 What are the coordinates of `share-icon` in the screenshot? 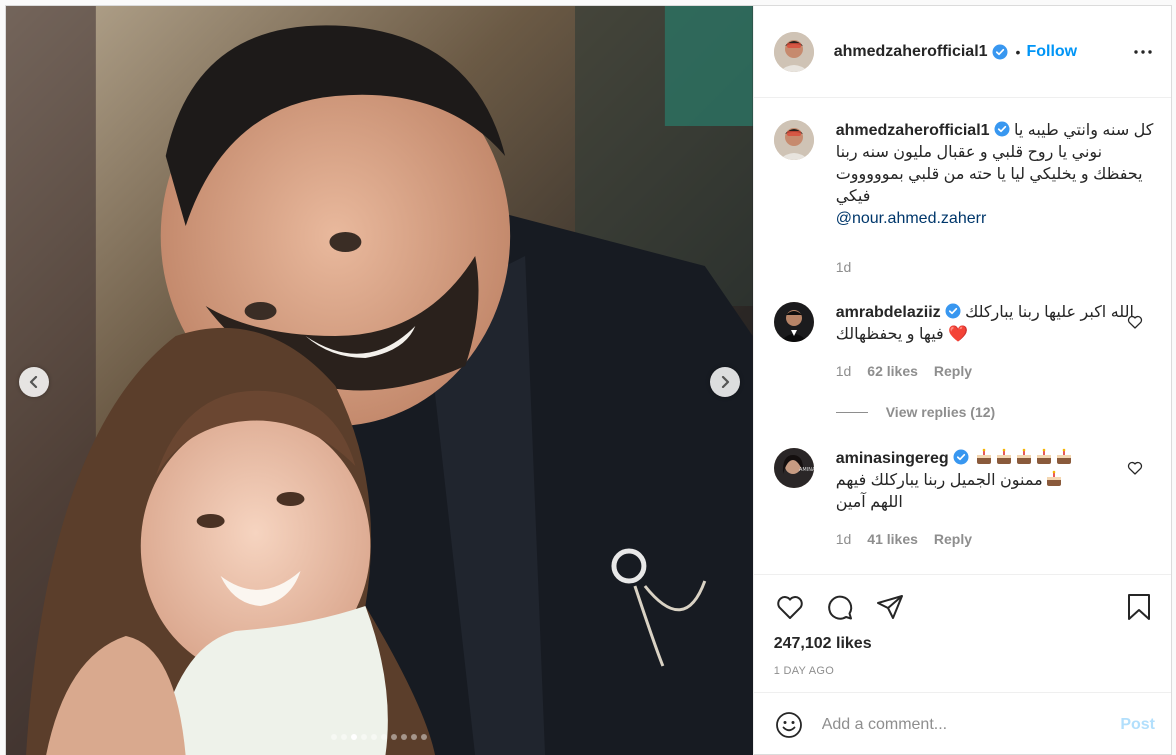 It's located at (890, 607).